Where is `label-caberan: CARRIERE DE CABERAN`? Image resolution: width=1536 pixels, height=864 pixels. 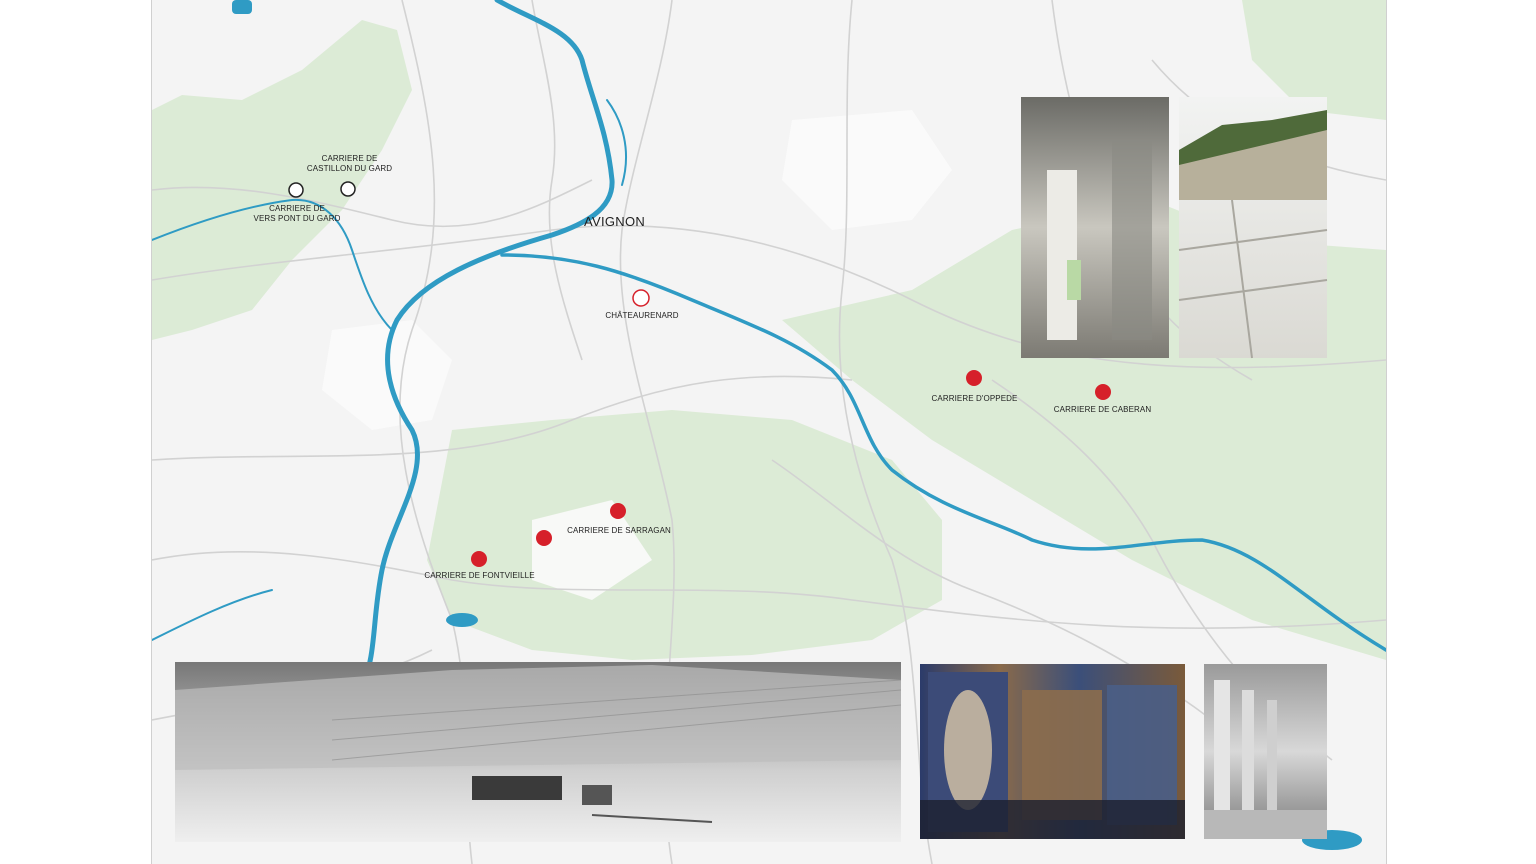
label-caberan: CARRIERE DE CABERAN is located at coordinates (1102, 409).